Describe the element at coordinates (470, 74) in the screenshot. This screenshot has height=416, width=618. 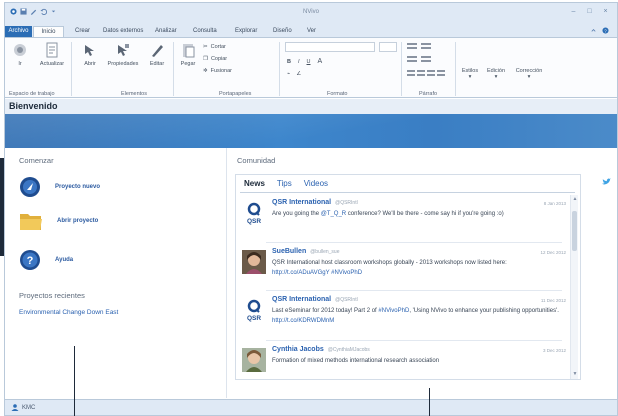
I see `styles-button: Estilos ▾` at that location.